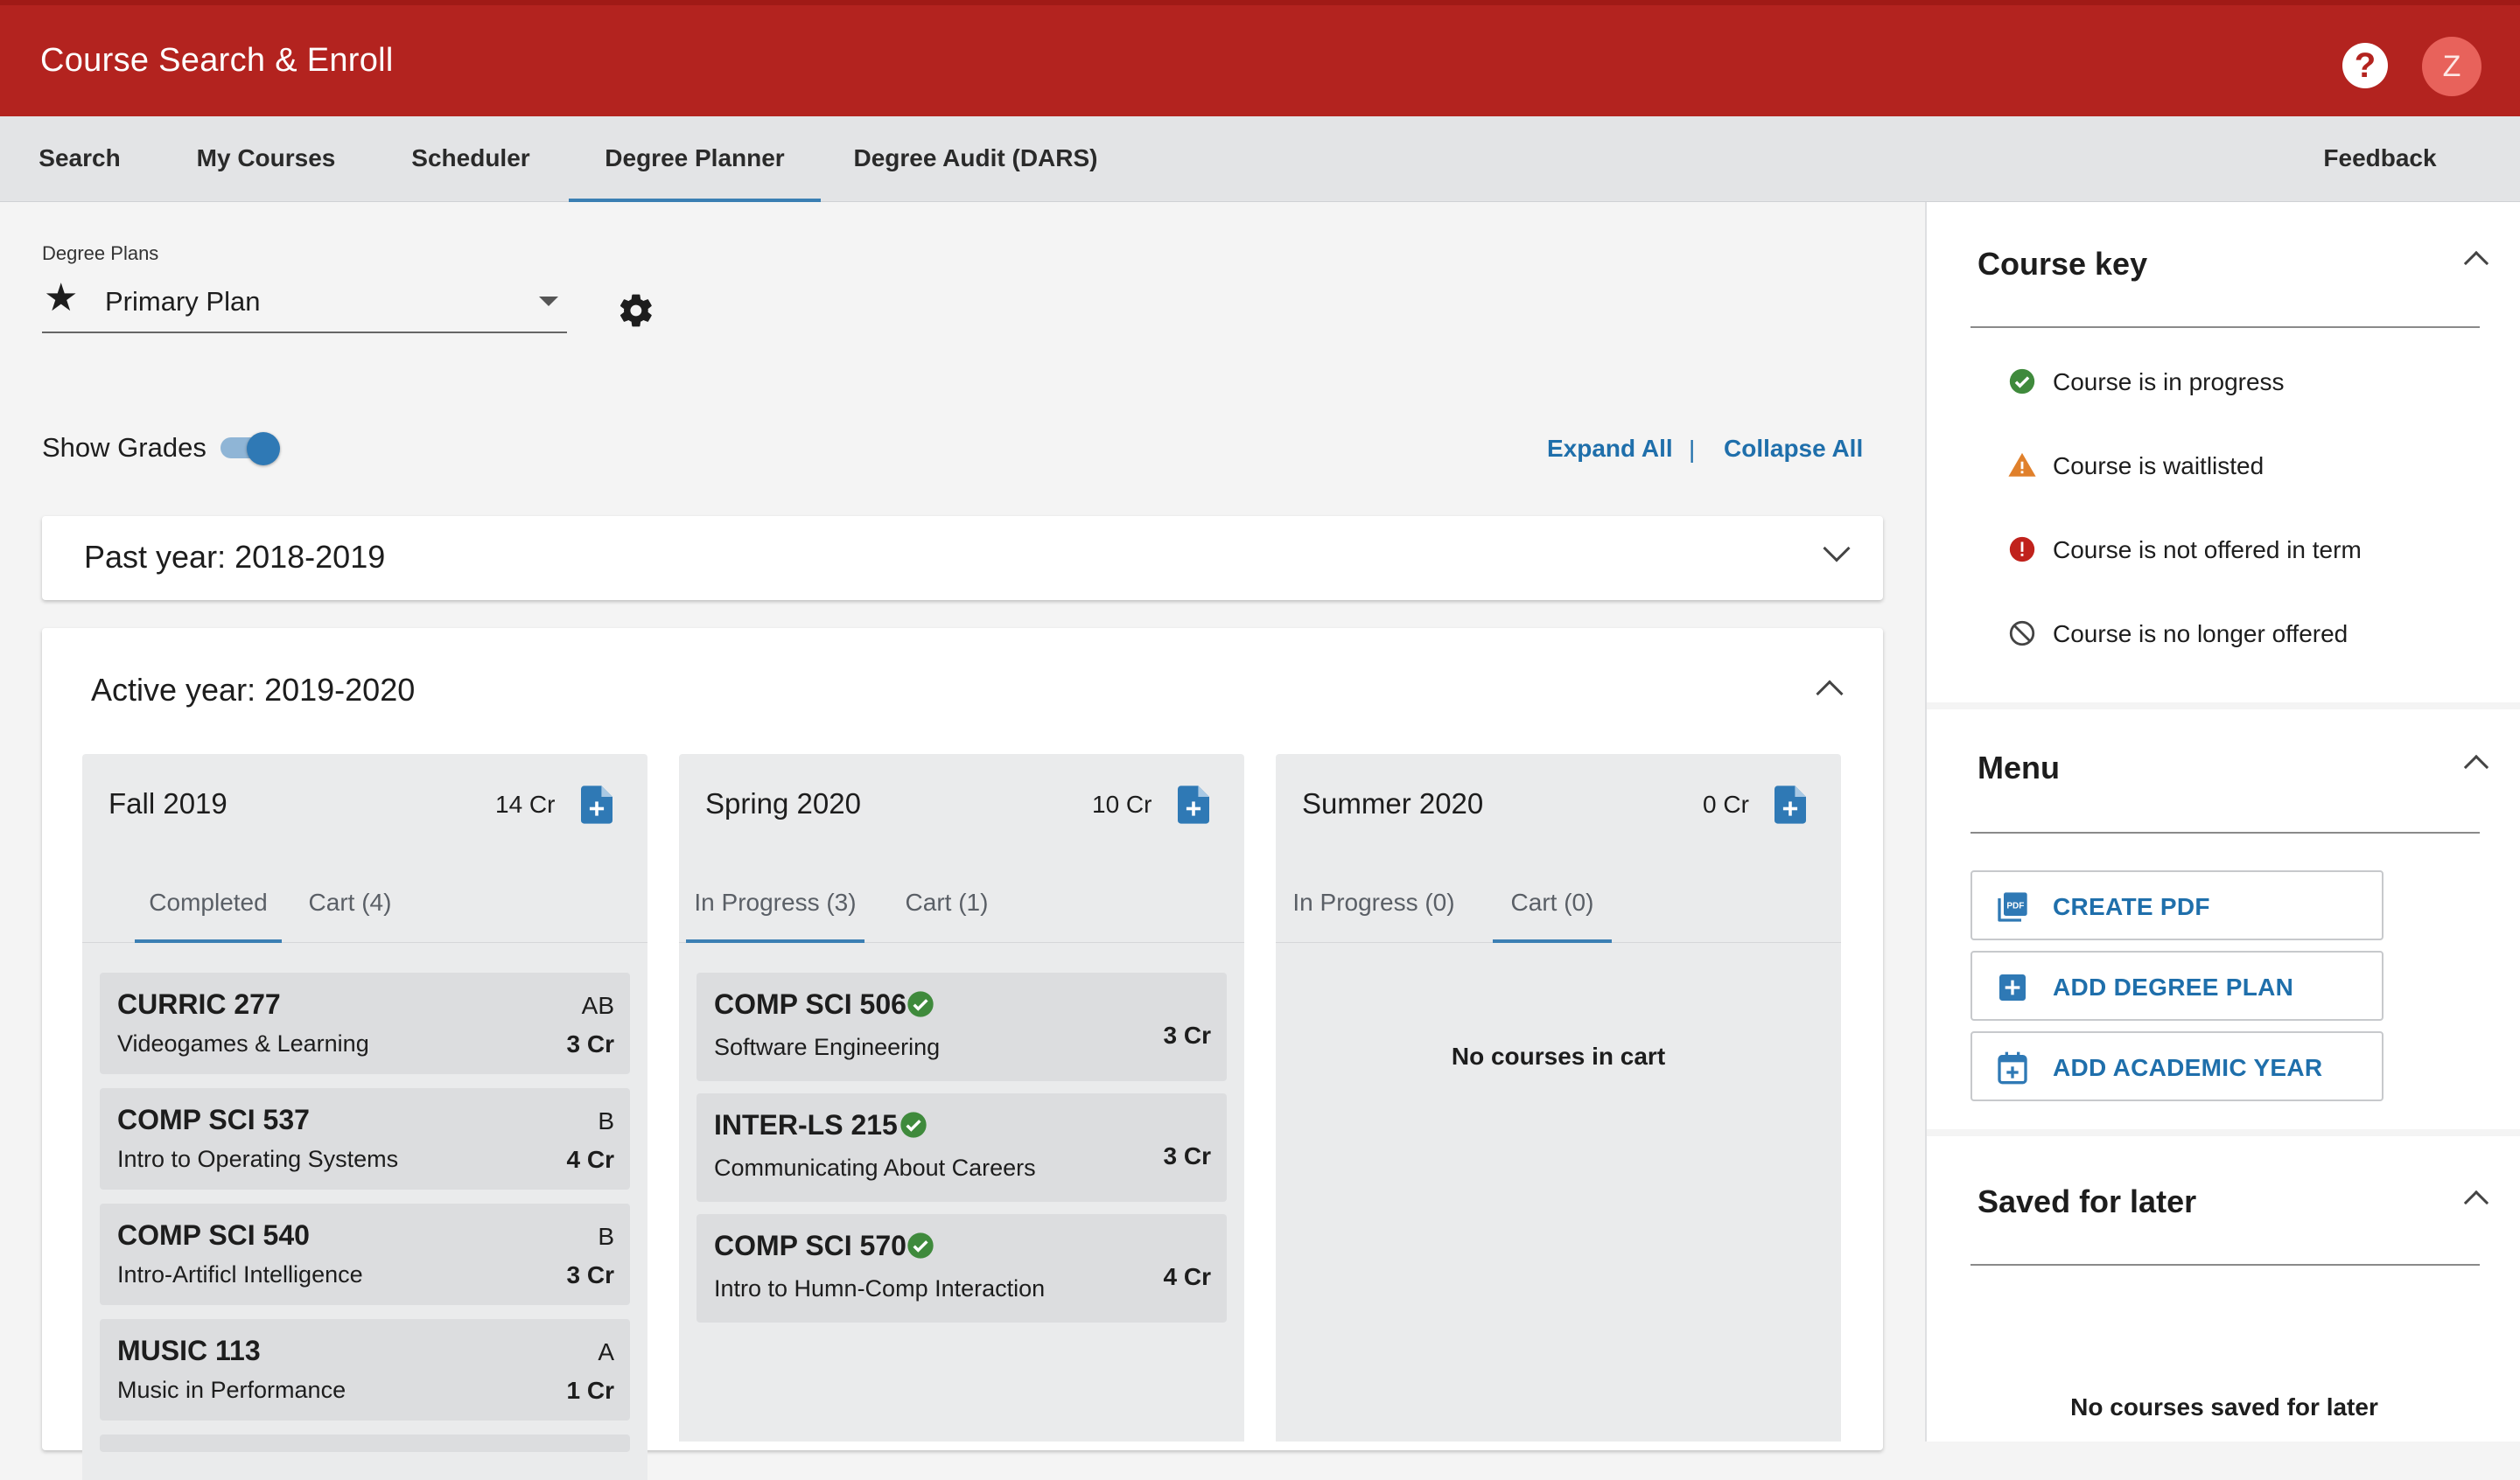 The image size is (2520, 1480). Describe the element at coordinates (976, 159) in the screenshot. I see `tab-degree-audit: Degree Audit (DARS)` at that location.